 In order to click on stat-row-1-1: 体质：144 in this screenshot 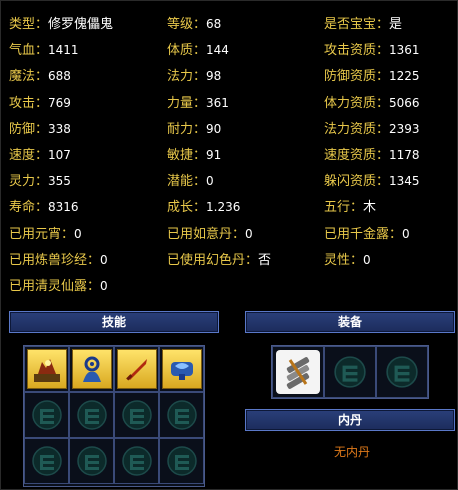, I will do `click(198, 50)`.